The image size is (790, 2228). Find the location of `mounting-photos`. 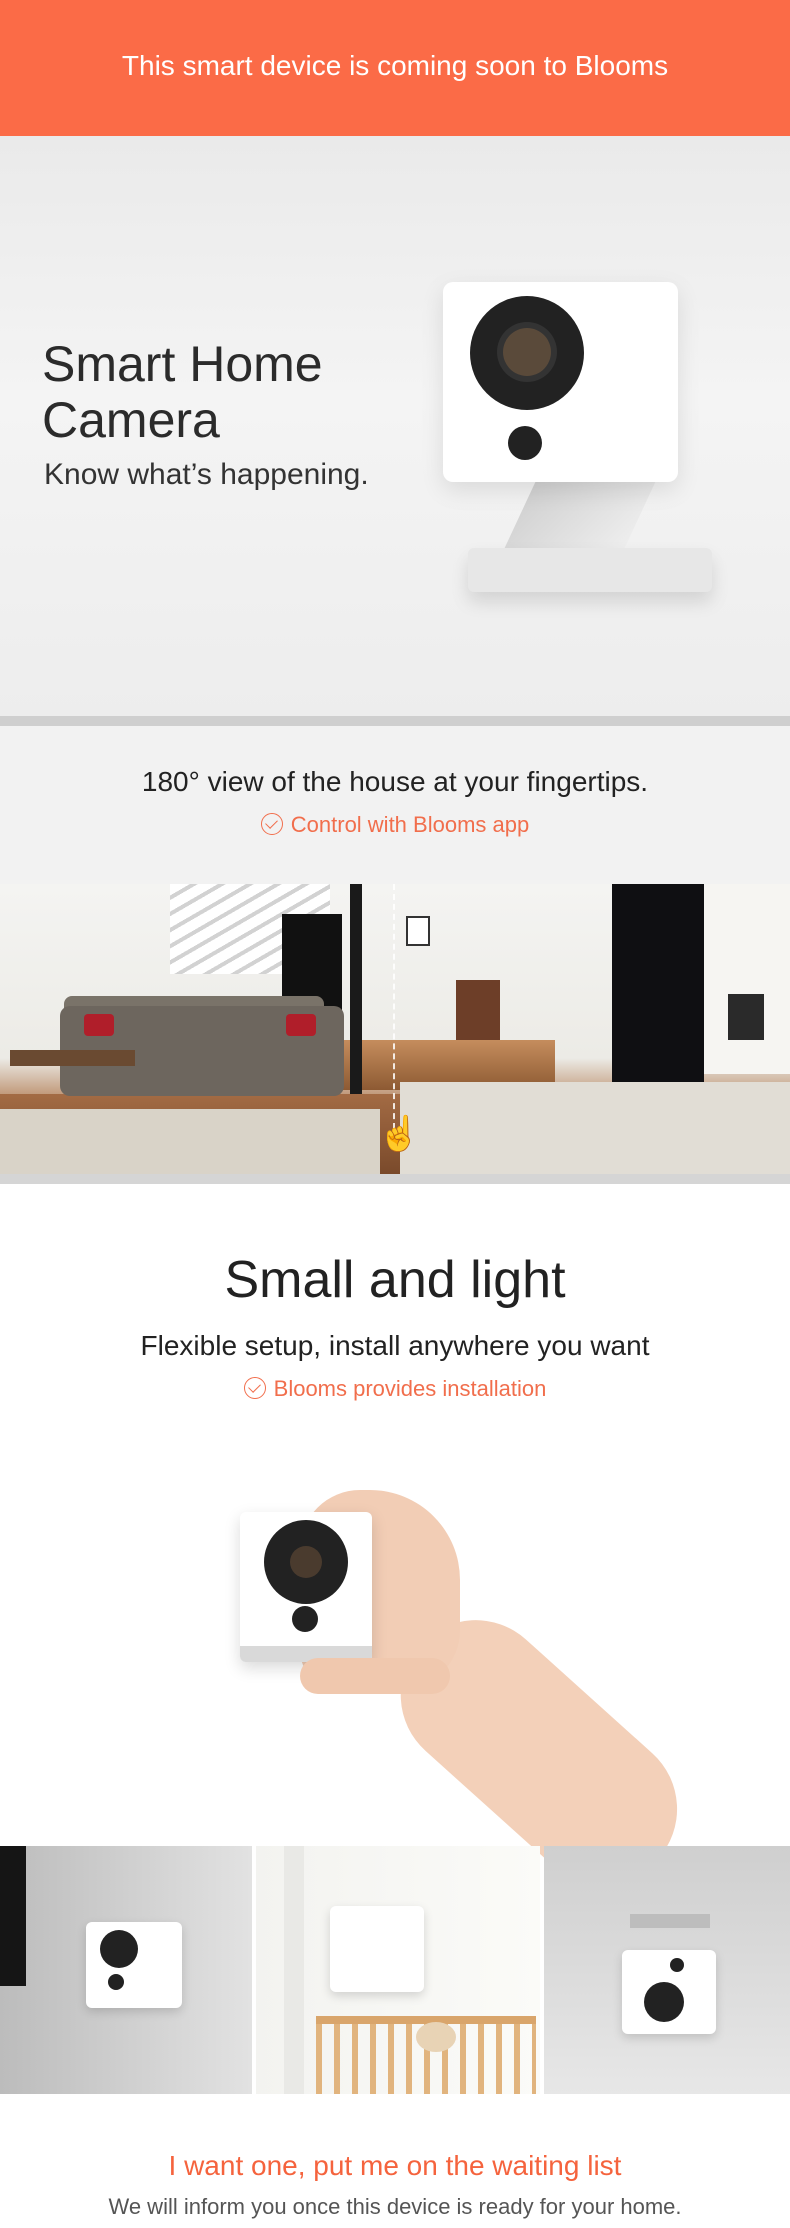

mounting-photos is located at coordinates (395, 1970).